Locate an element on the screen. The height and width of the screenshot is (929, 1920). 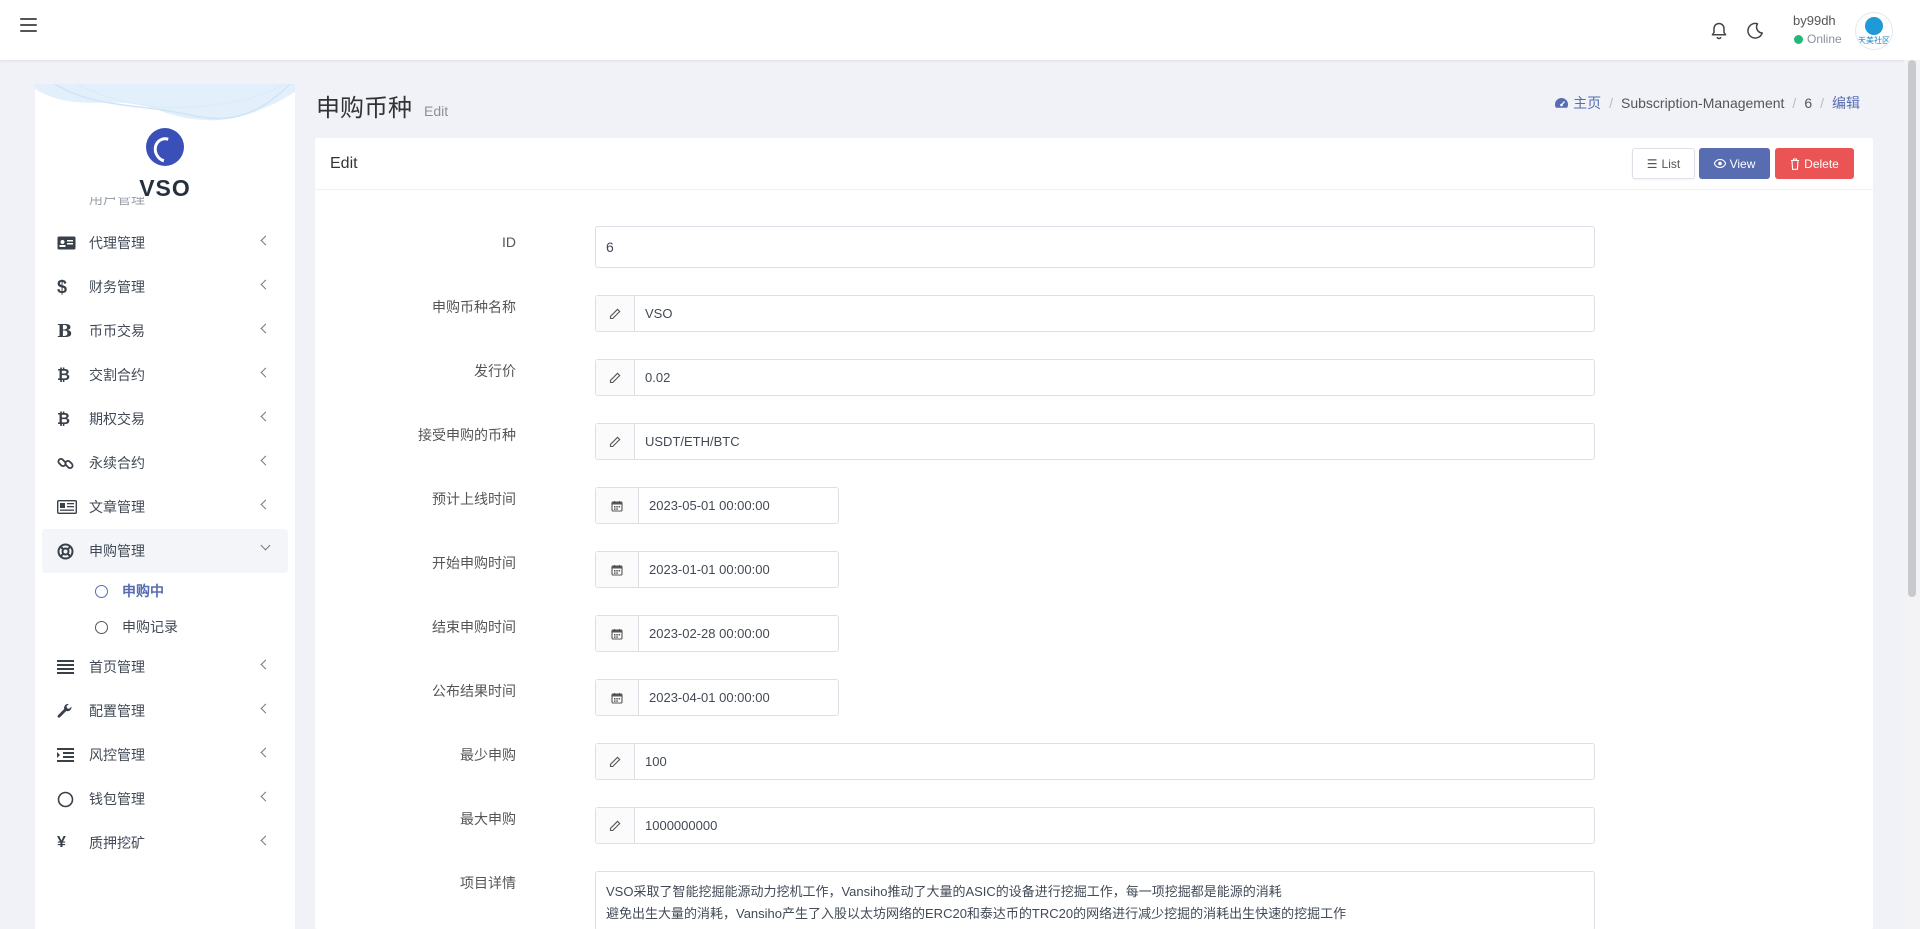
publish-time-field: 2023-04-01 00:00:00 is located at coordinates (717, 697).